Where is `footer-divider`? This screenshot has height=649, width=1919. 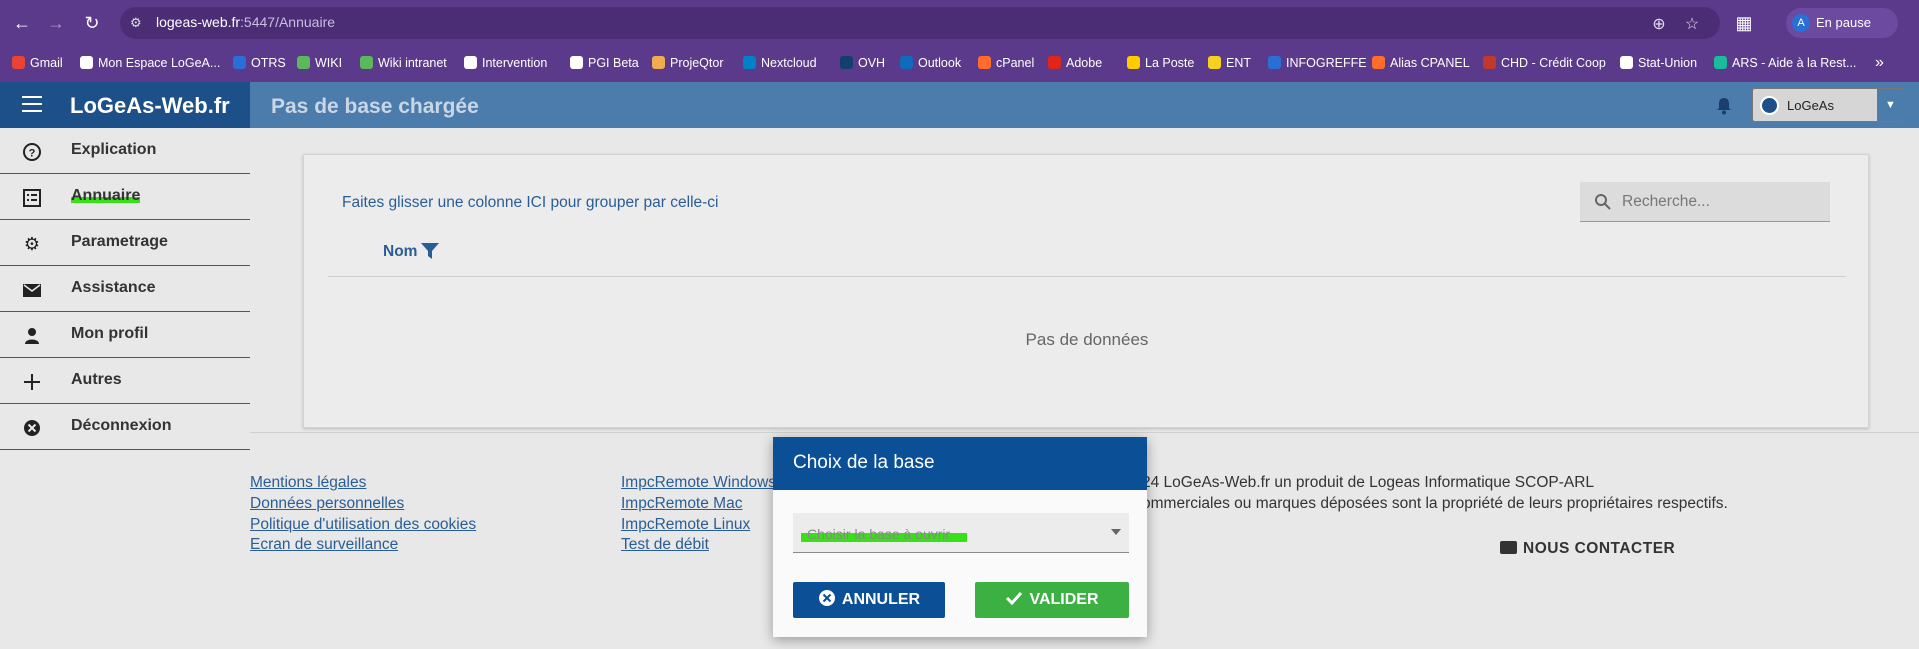
footer-divider is located at coordinates (1084, 432).